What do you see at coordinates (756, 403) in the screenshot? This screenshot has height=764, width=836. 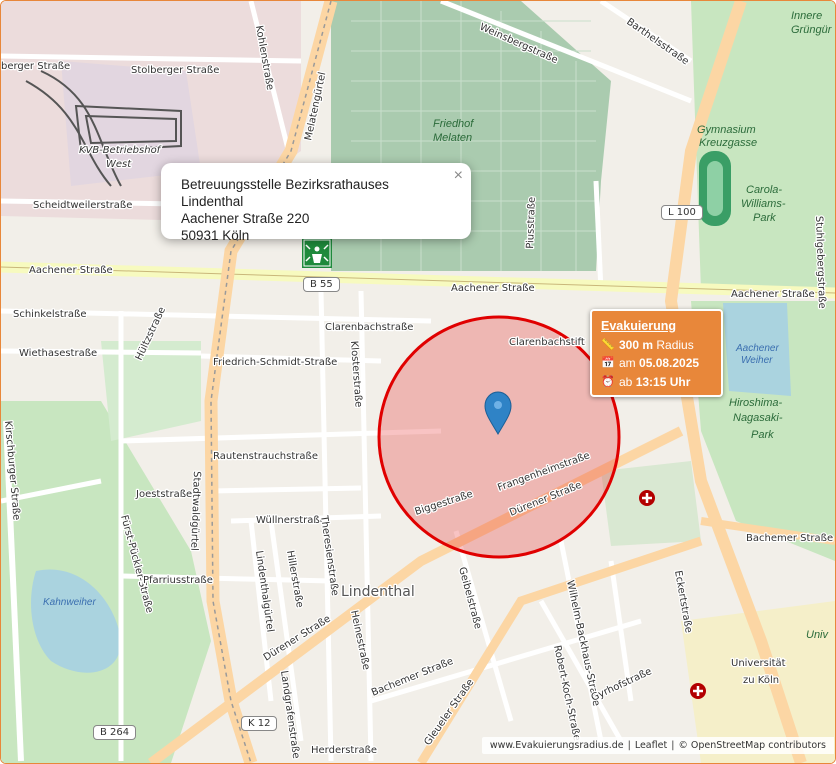 I see `place-label: Hiroshima-` at bounding box center [756, 403].